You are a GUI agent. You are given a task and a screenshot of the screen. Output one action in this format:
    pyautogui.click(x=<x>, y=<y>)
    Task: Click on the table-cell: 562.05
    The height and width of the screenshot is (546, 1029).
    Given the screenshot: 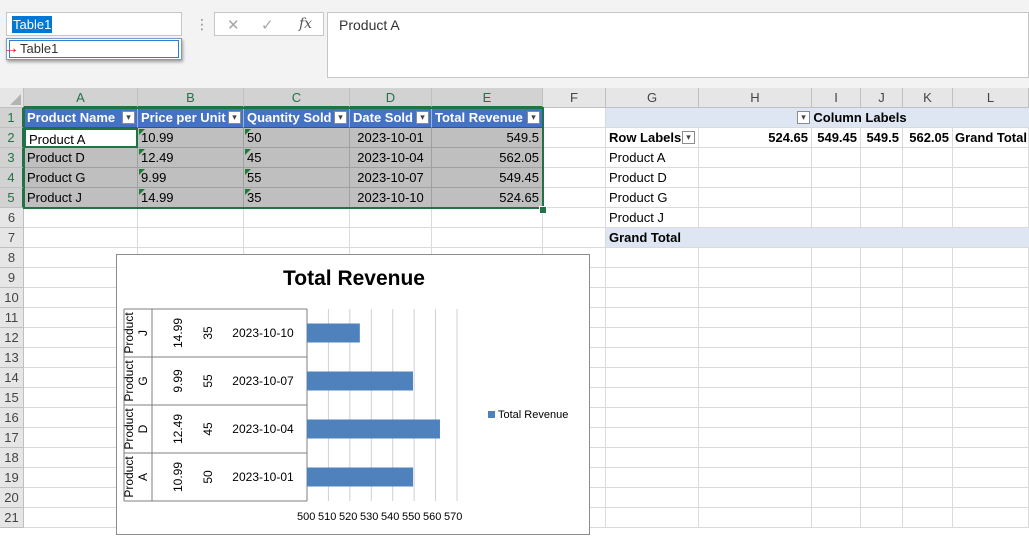 What is the action you would take?
    pyautogui.click(x=487, y=158)
    